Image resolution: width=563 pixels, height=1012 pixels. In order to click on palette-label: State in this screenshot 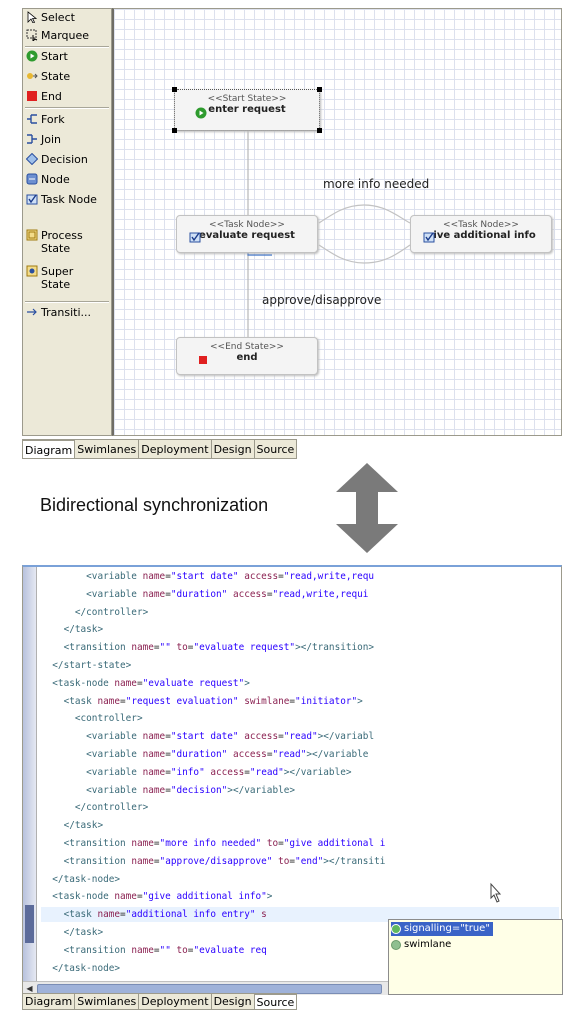, I will do `click(56, 76)`.